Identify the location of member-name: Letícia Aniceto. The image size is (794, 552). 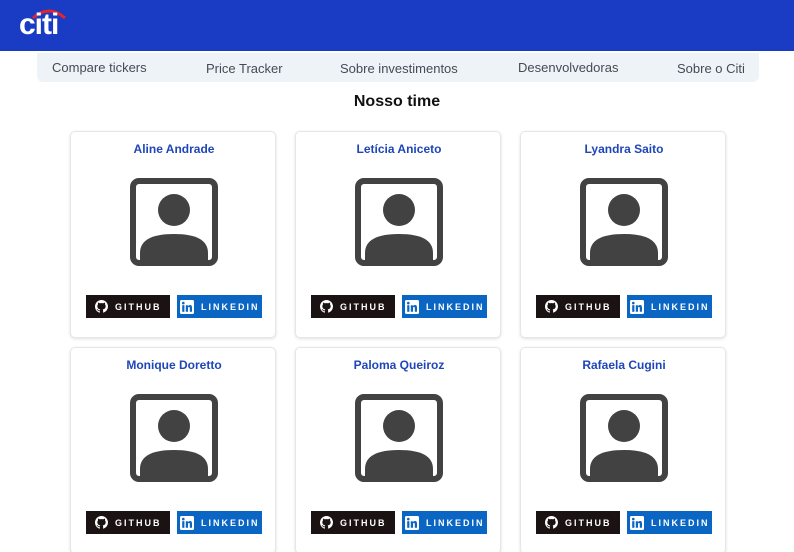
(399, 149).